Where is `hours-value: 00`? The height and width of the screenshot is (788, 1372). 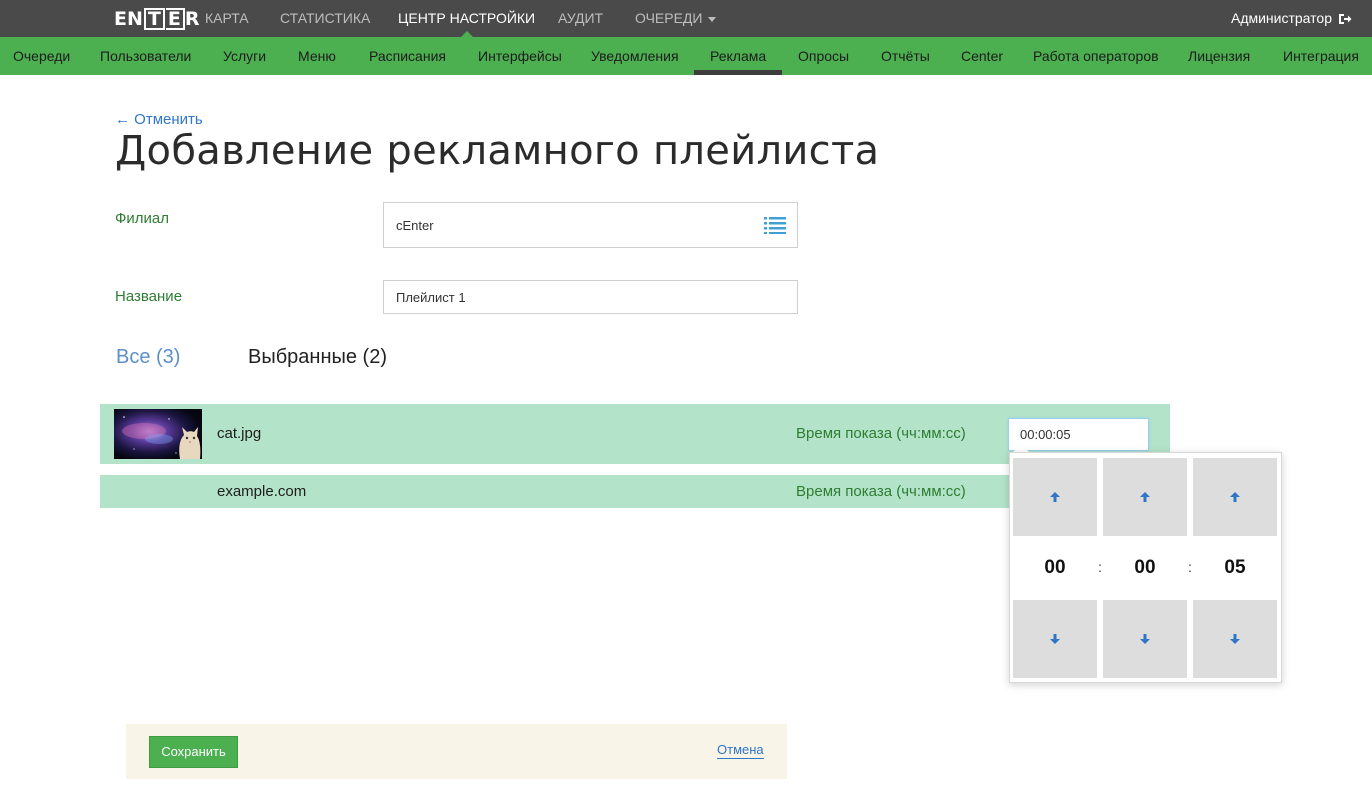
hours-value: 00 is located at coordinates (1055, 568).